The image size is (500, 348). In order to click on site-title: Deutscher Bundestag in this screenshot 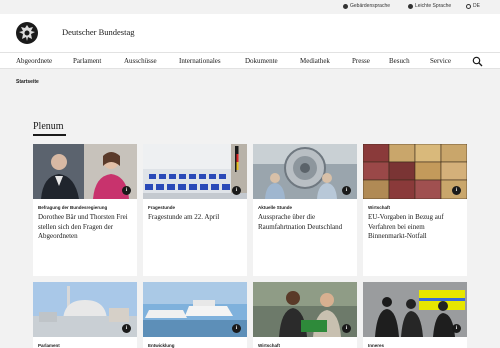, I will do `click(98, 32)`.